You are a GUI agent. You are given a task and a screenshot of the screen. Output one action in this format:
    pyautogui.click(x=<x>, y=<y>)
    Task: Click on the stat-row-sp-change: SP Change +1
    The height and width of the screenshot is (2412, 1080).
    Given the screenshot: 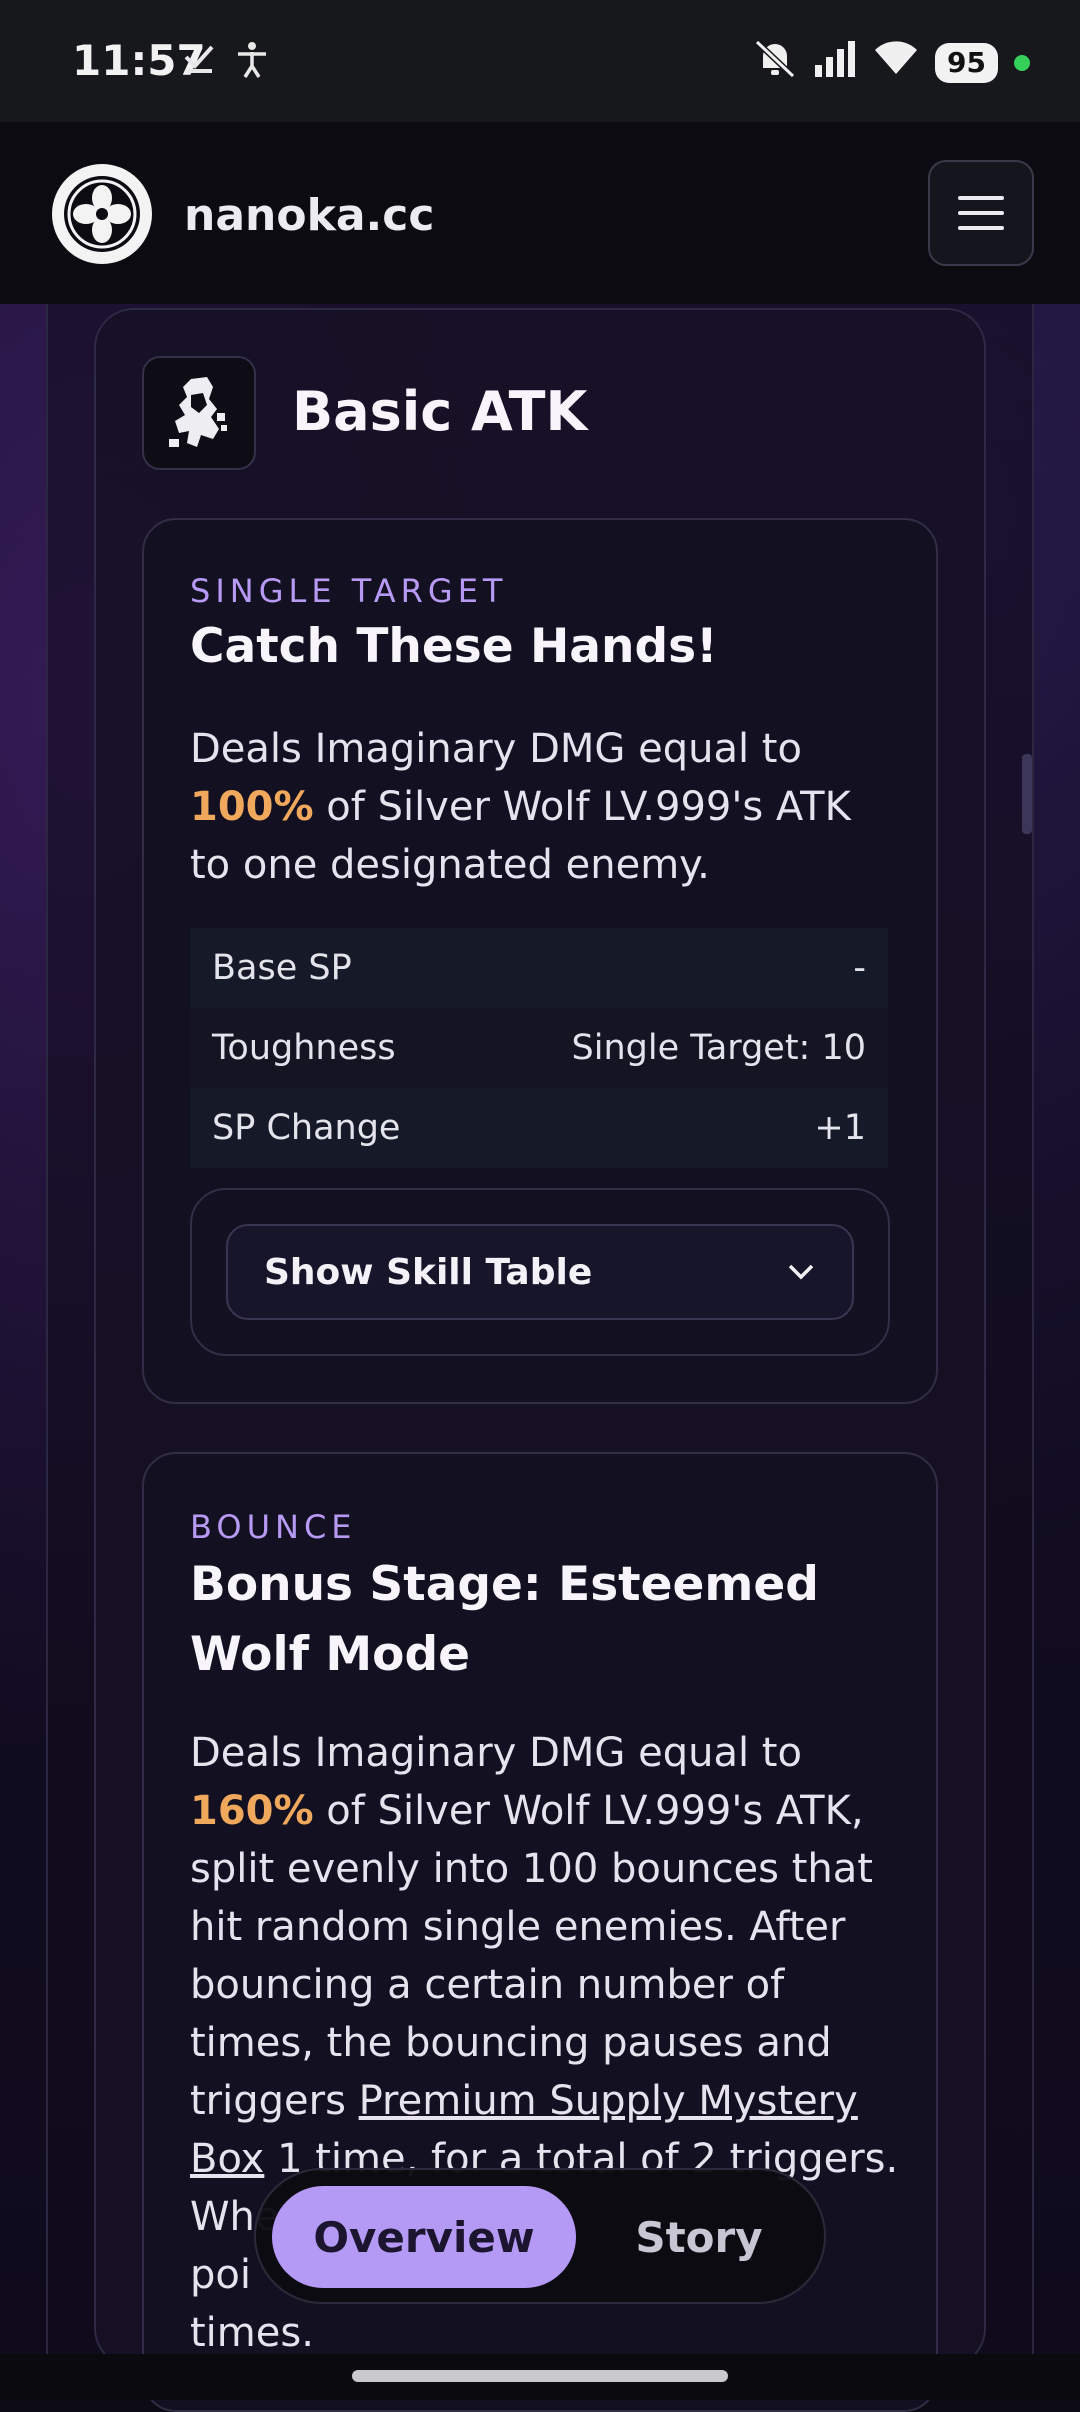 What is the action you would take?
    pyautogui.click(x=539, y=1128)
    